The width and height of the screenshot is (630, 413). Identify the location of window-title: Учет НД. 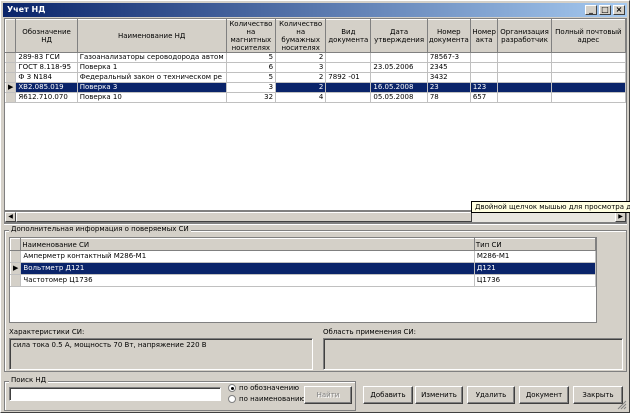
(26, 9).